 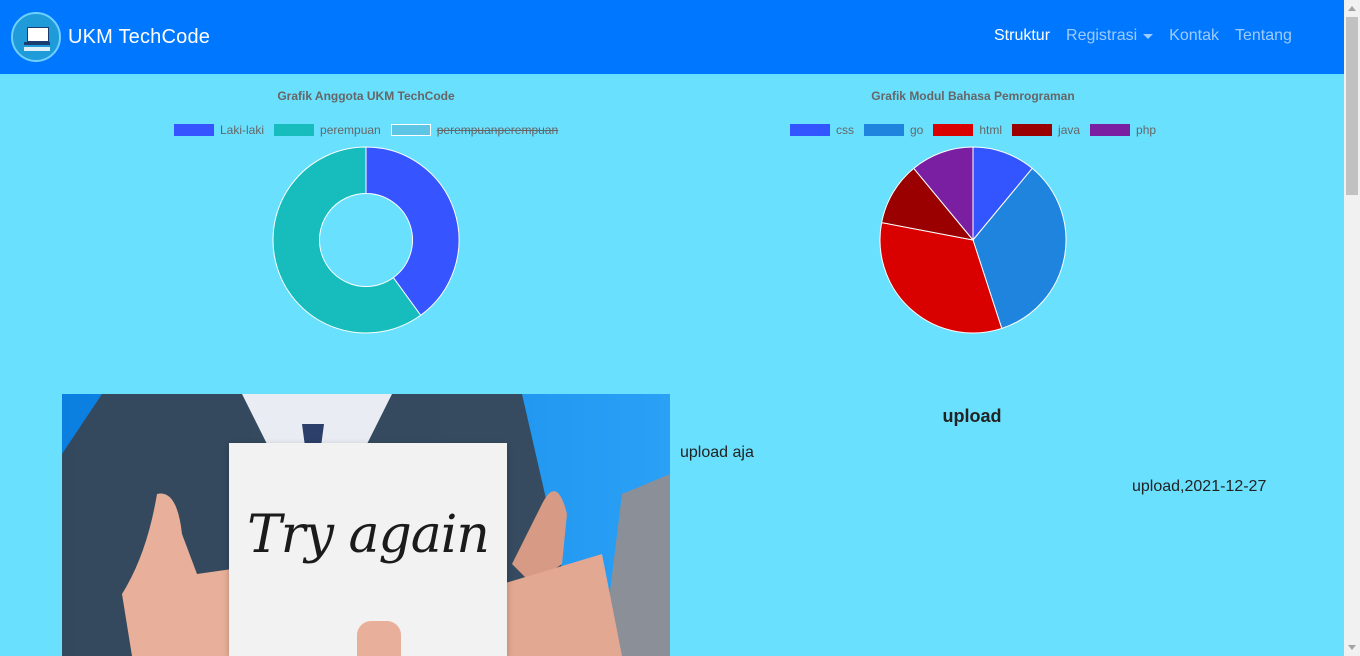 I want to click on legend-label: perempuan, so click(x=350, y=130).